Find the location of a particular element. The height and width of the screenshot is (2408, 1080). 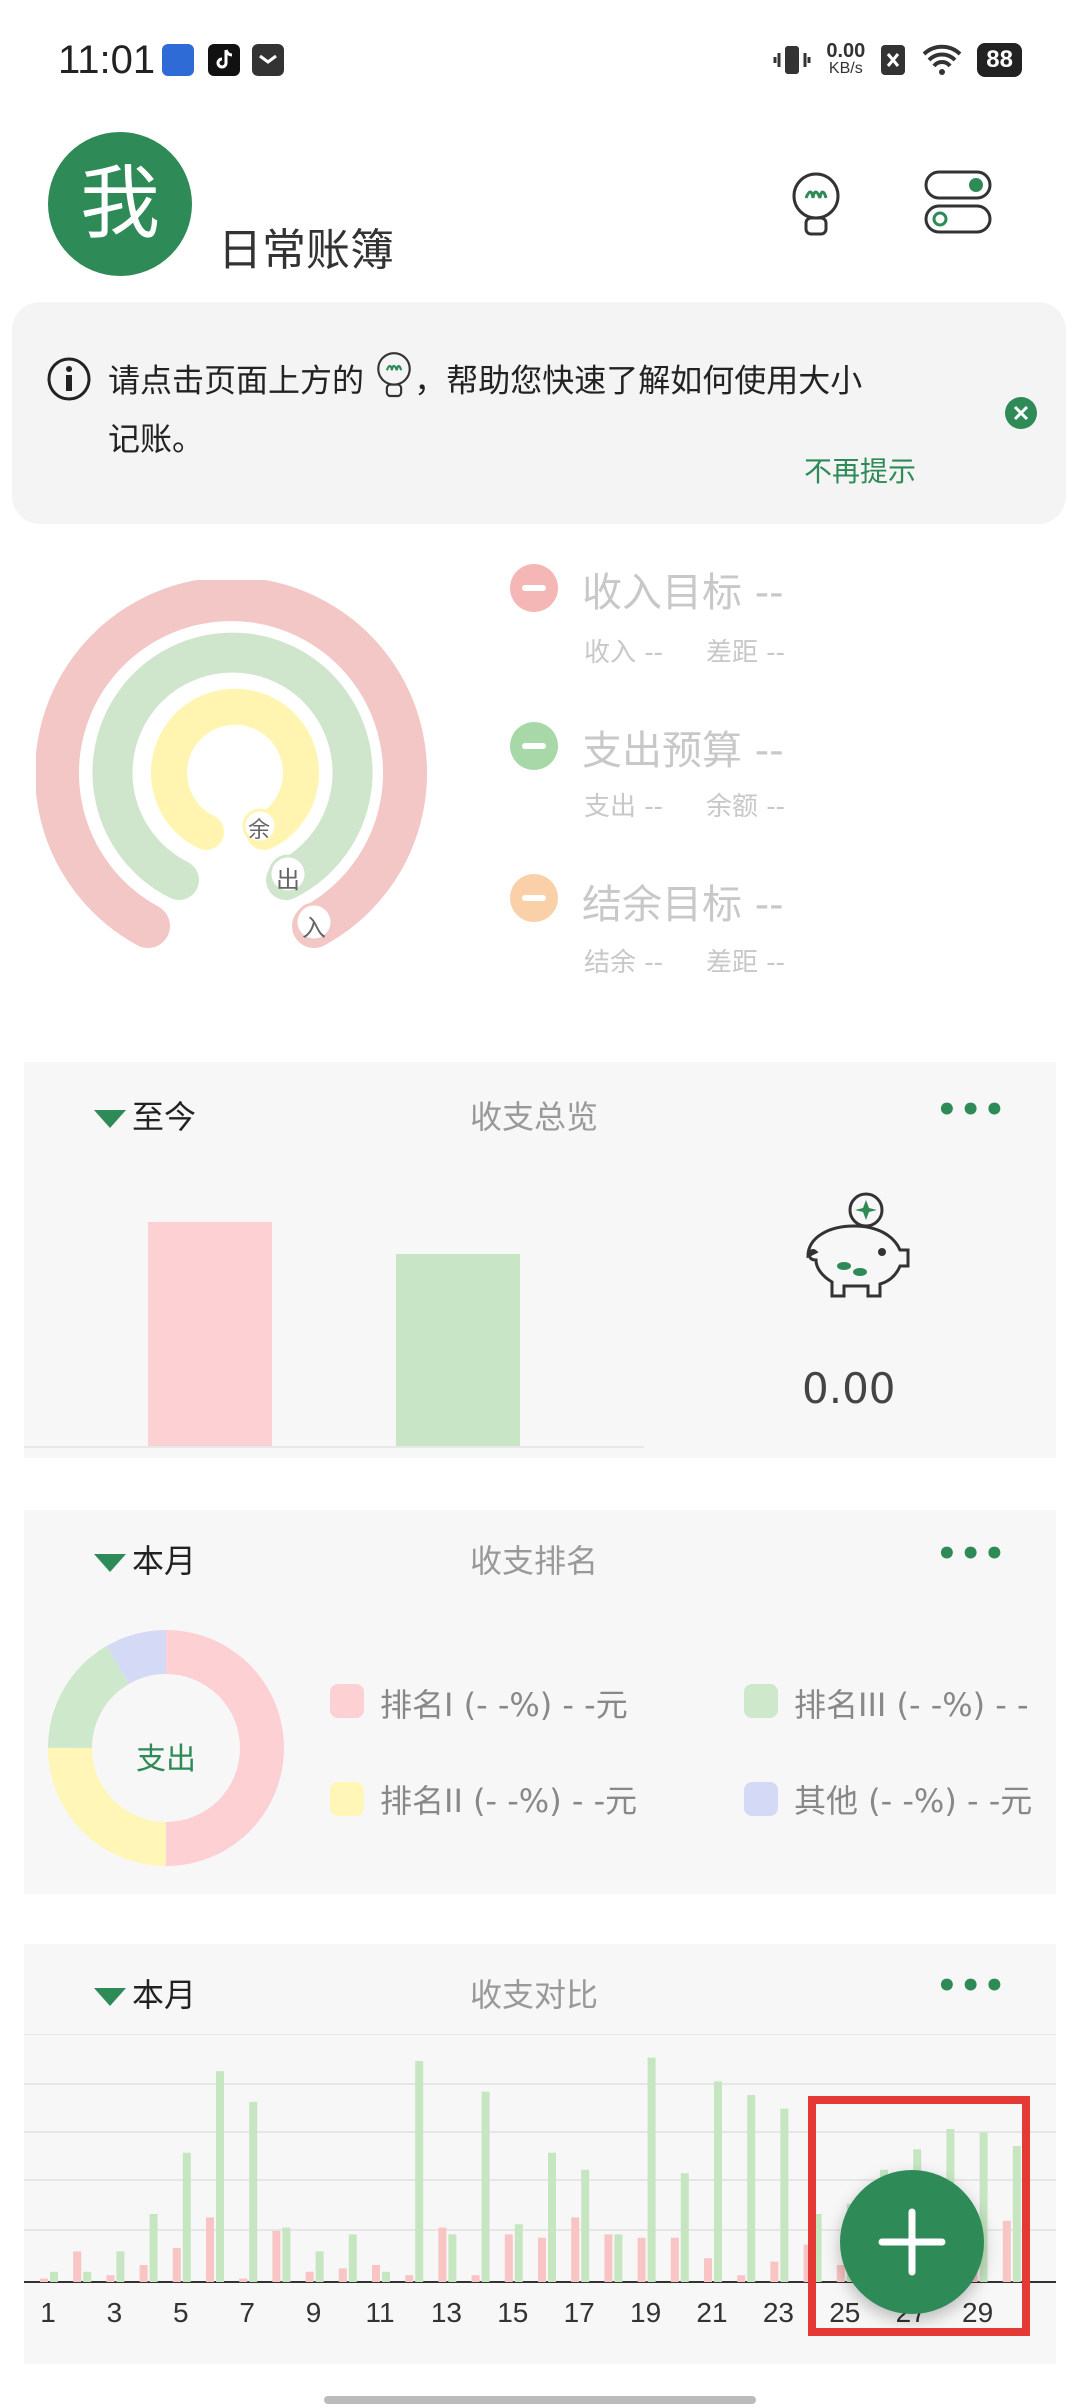

avatar: 我 is located at coordinates (120, 204).